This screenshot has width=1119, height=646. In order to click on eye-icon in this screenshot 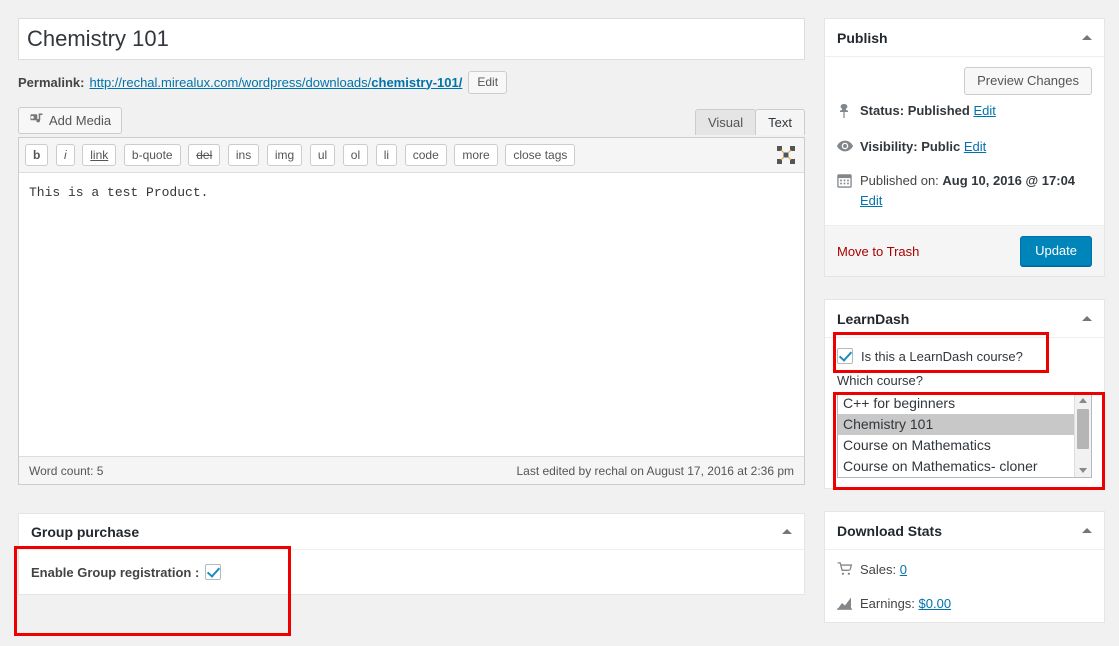, I will do `click(845, 149)`.